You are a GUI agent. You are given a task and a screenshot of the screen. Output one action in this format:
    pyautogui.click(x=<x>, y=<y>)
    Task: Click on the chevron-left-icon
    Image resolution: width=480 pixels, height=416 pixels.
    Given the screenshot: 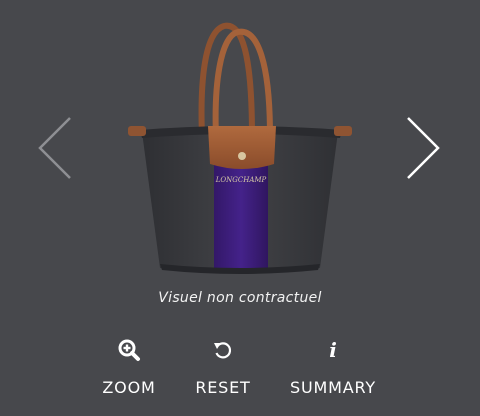 What is the action you would take?
    pyautogui.click(x=54, y=148)
    